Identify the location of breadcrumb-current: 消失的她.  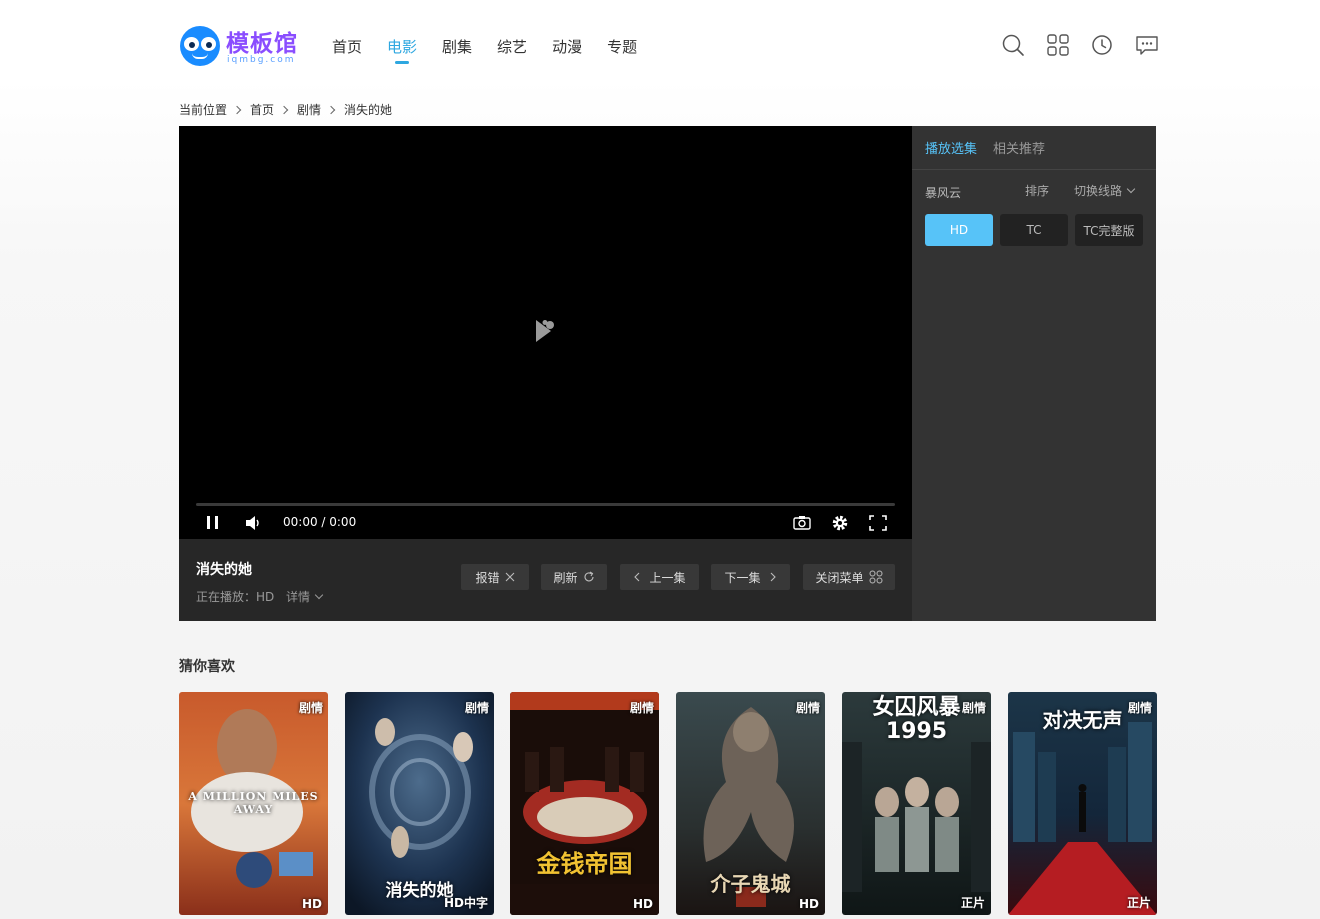
(368, 109).